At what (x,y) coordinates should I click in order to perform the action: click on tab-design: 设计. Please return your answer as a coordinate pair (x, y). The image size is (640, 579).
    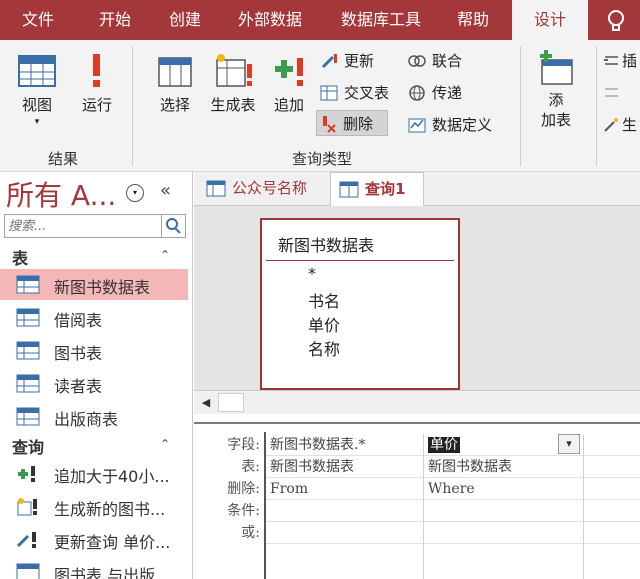
    Looking at the image, I should click on (550, 20).